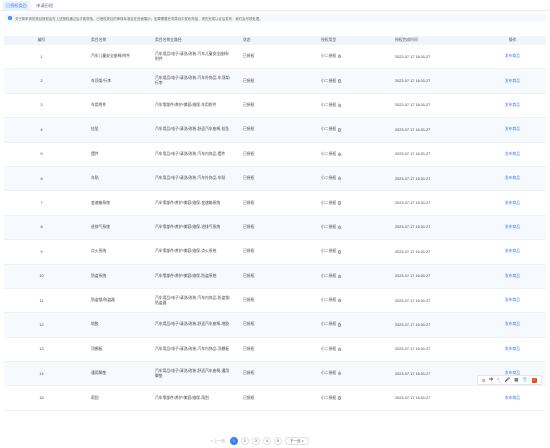  I want to click on cell-no: 10, so click(41, 276).